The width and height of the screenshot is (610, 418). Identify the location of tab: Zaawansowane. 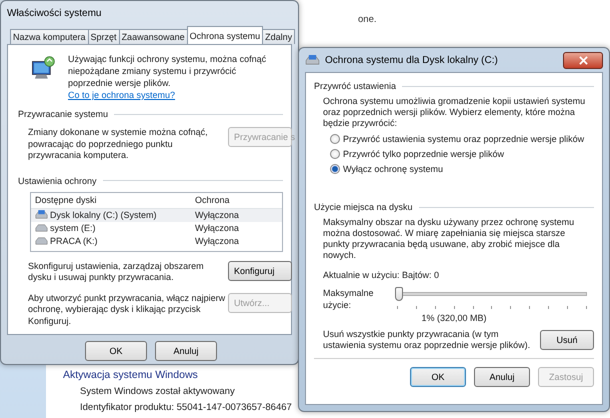
(153, 36).